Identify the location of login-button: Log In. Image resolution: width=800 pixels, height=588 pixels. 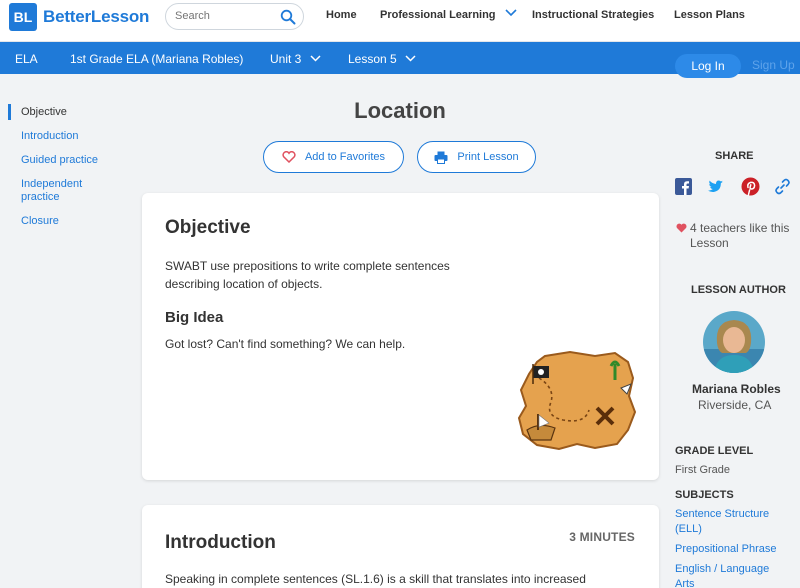
(708, 66).